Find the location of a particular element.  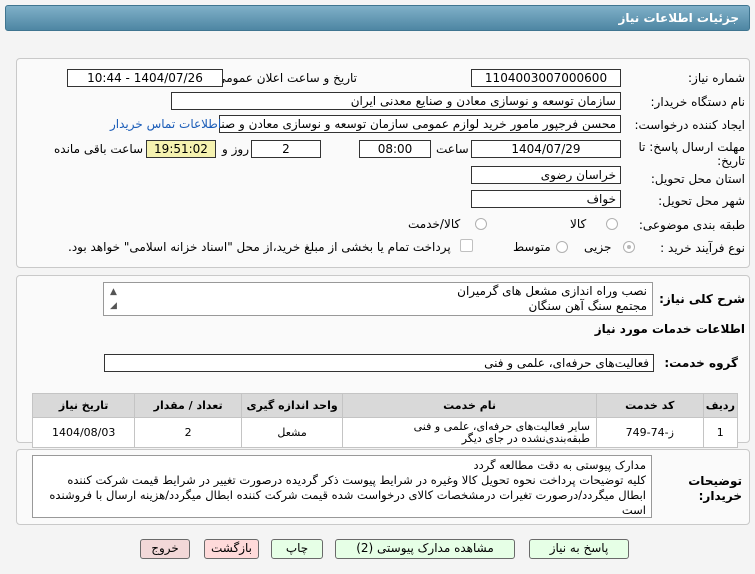

process-label: نوع فرآیند خرید : is located at coordinates (702, 248).